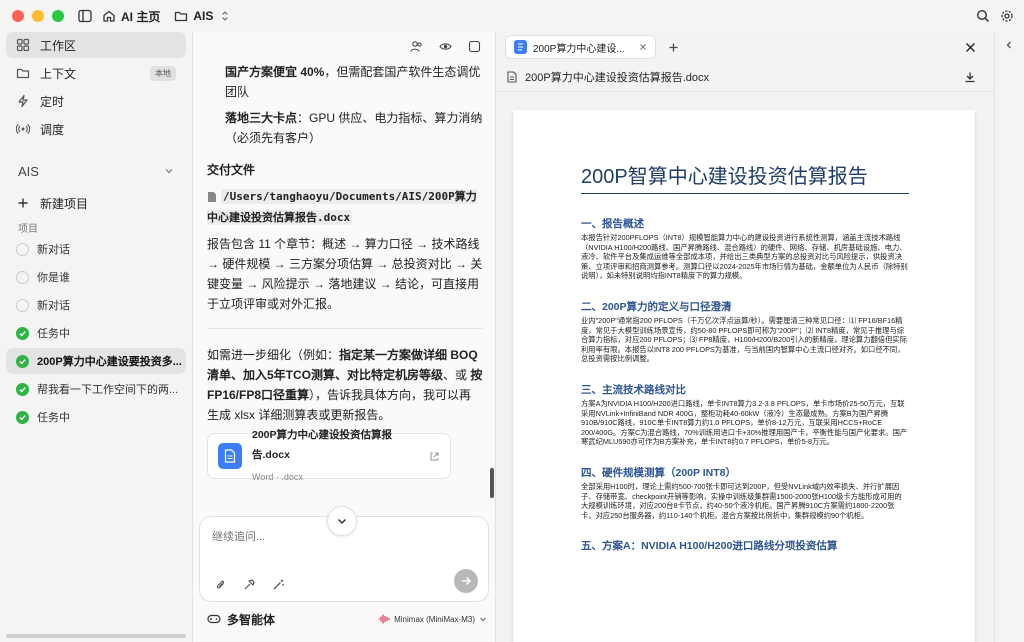 This screenshot has height=642, width=1024. I want to click on sidebar-item-label: 定时, so click(52, 101).